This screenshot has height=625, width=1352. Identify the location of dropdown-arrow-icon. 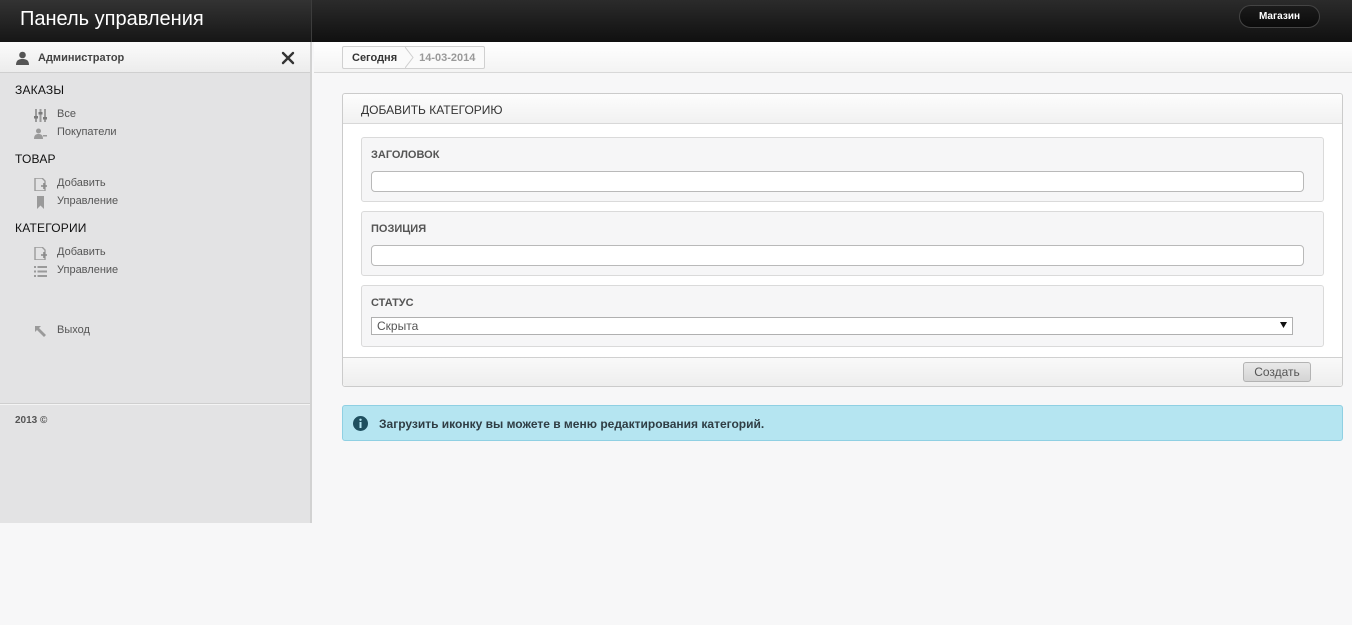
(1283, 325).